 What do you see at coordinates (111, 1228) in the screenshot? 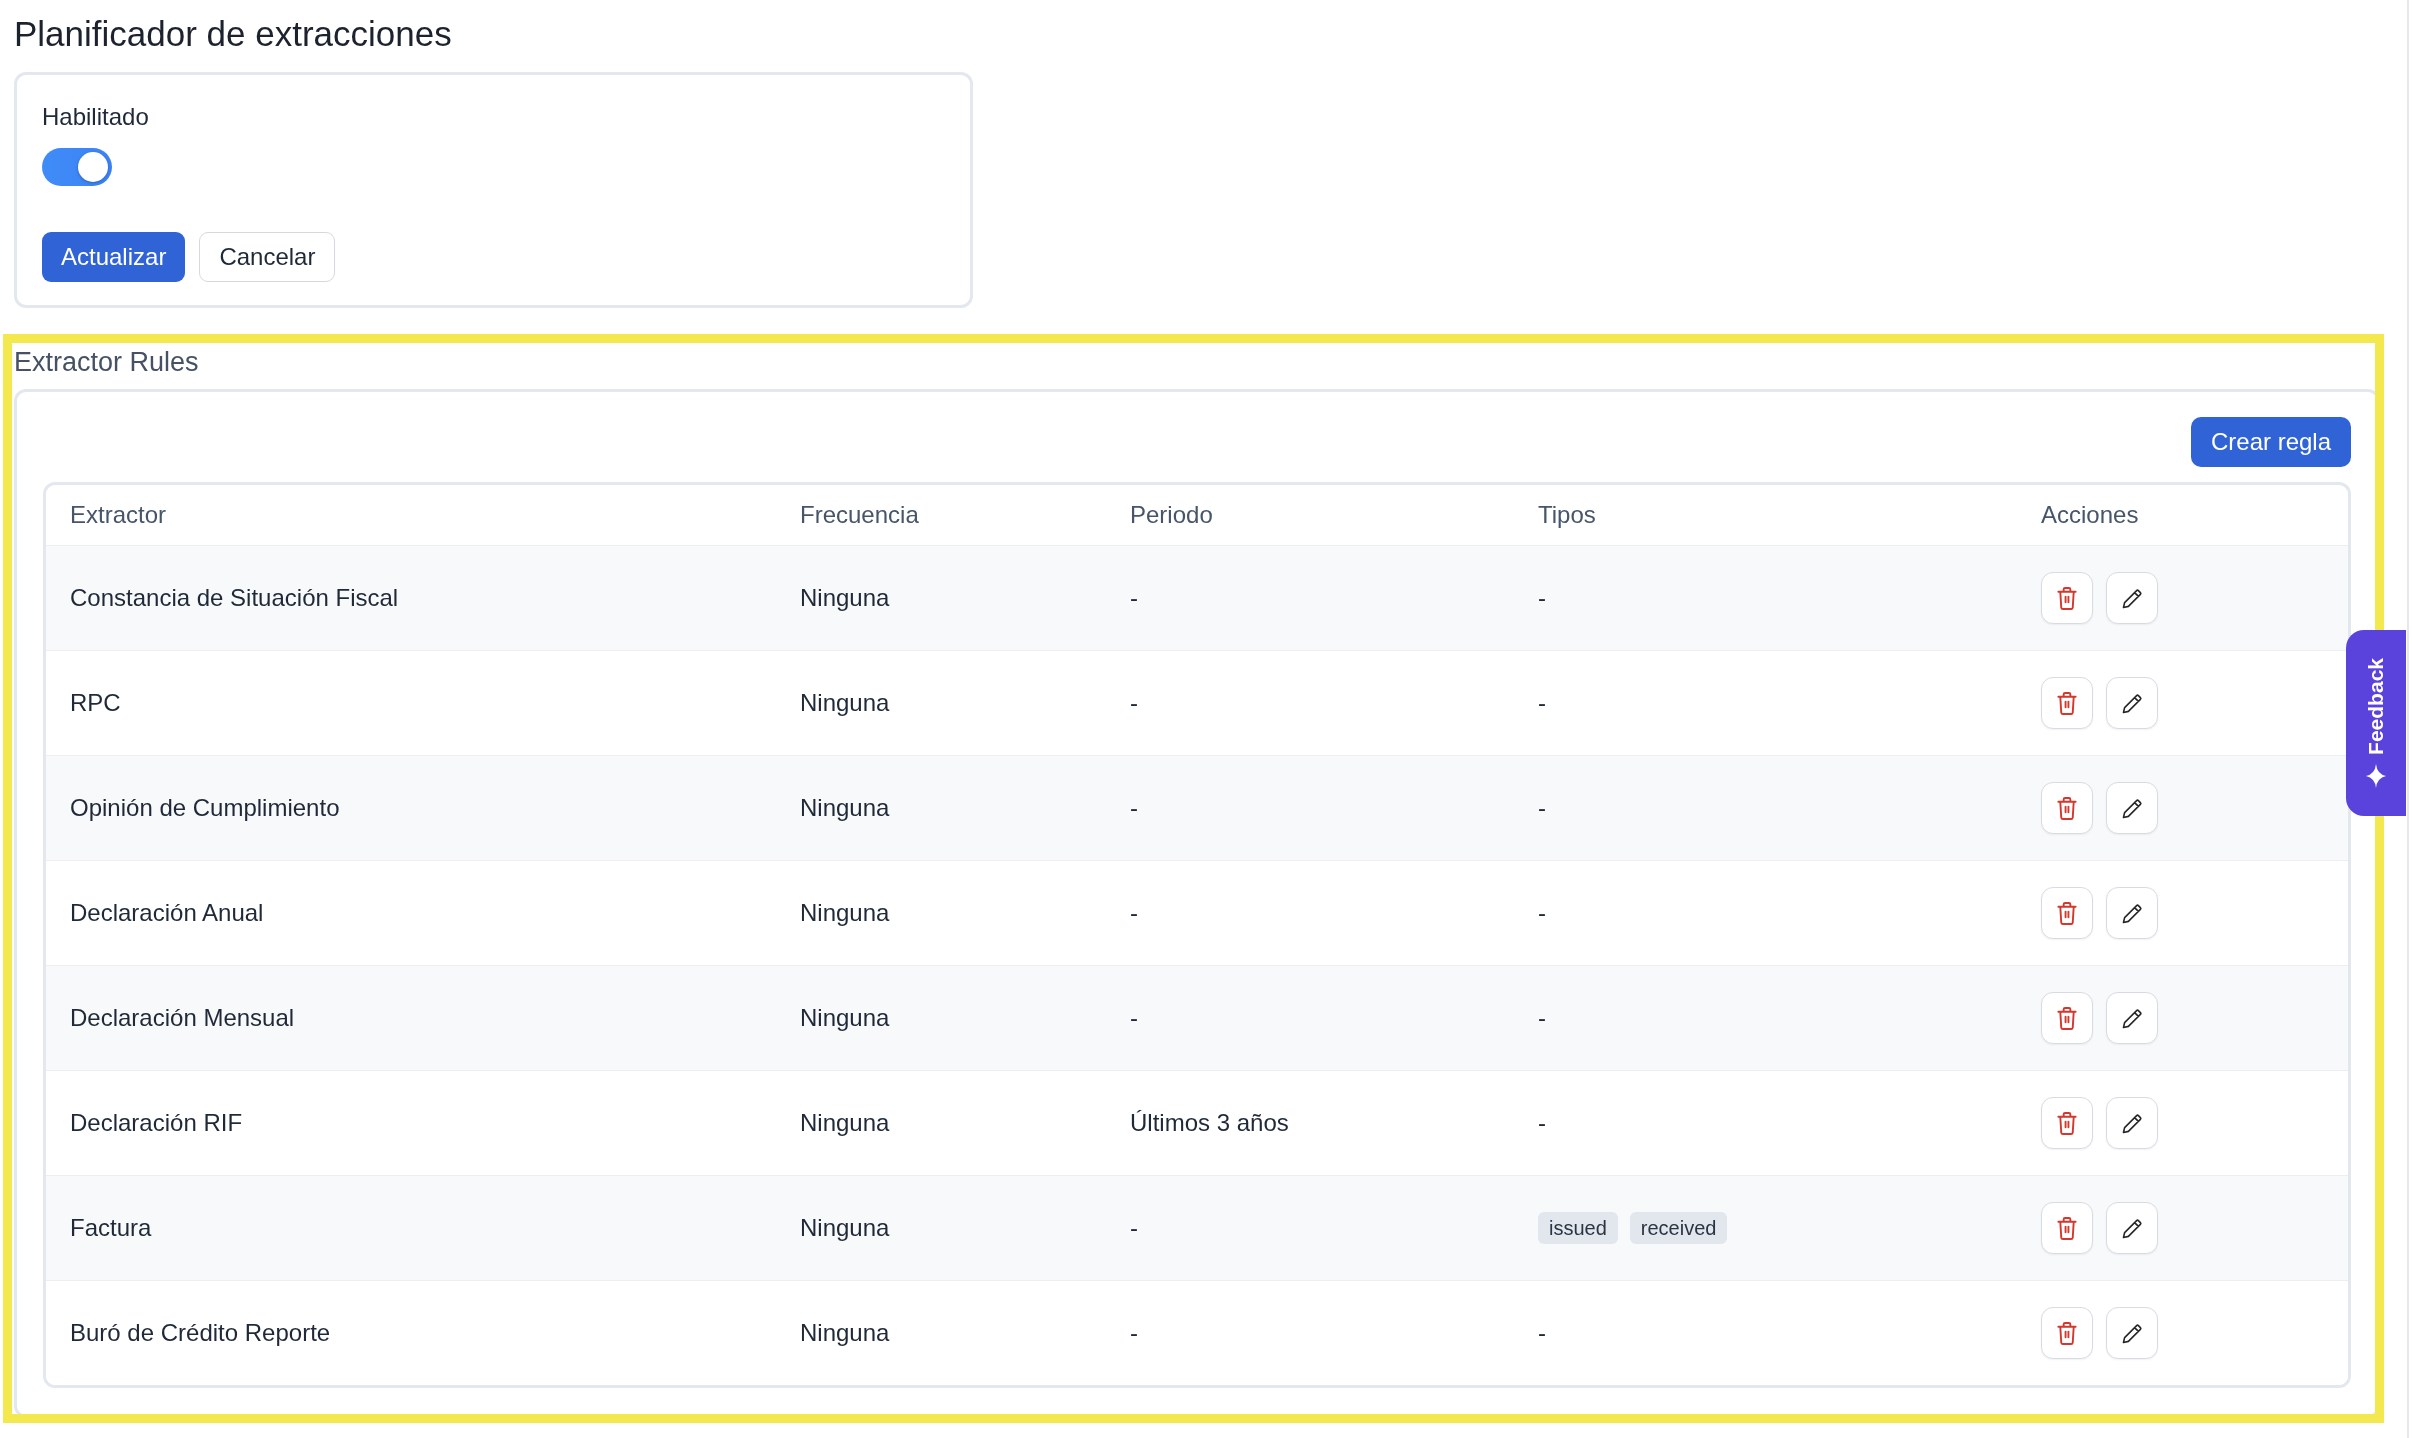
I see `table-cell-text: Factura` at bounding box center [111, 1228].